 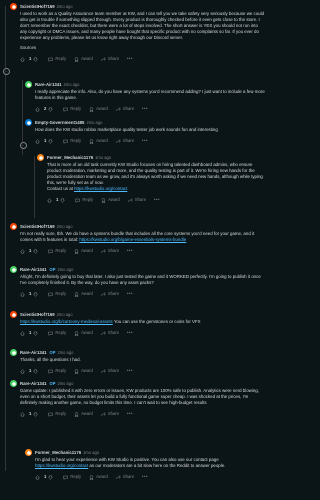 I want to click on vote-control: 2, so click(x=45, y=109).